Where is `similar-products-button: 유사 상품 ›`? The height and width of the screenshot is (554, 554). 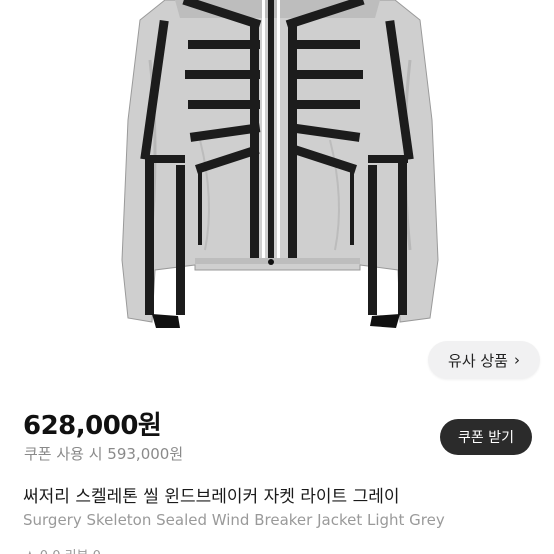
similar-products-button: 유사 상품 › is located at coordinates (484, 360).